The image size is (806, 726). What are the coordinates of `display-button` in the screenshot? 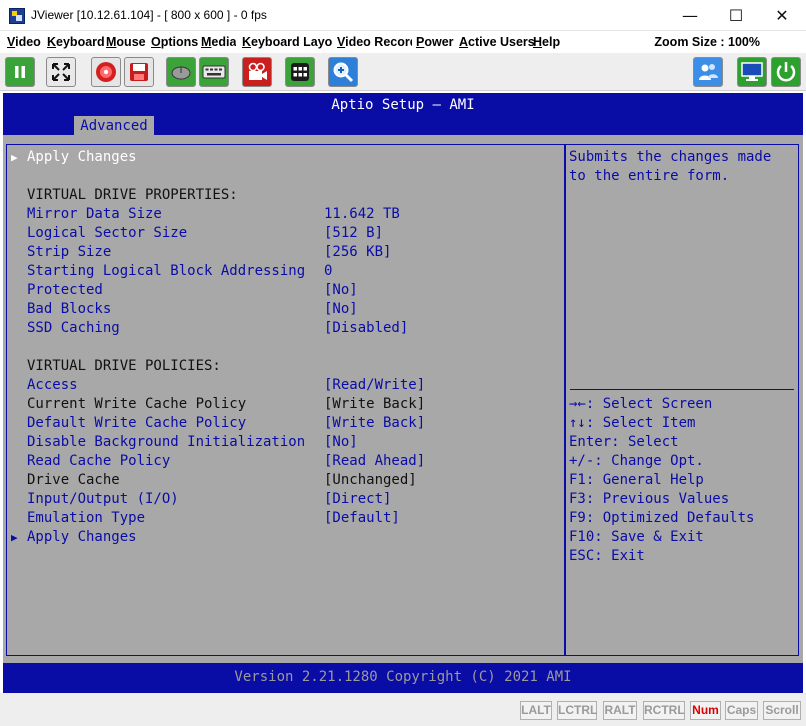 It's located at (752, 72).